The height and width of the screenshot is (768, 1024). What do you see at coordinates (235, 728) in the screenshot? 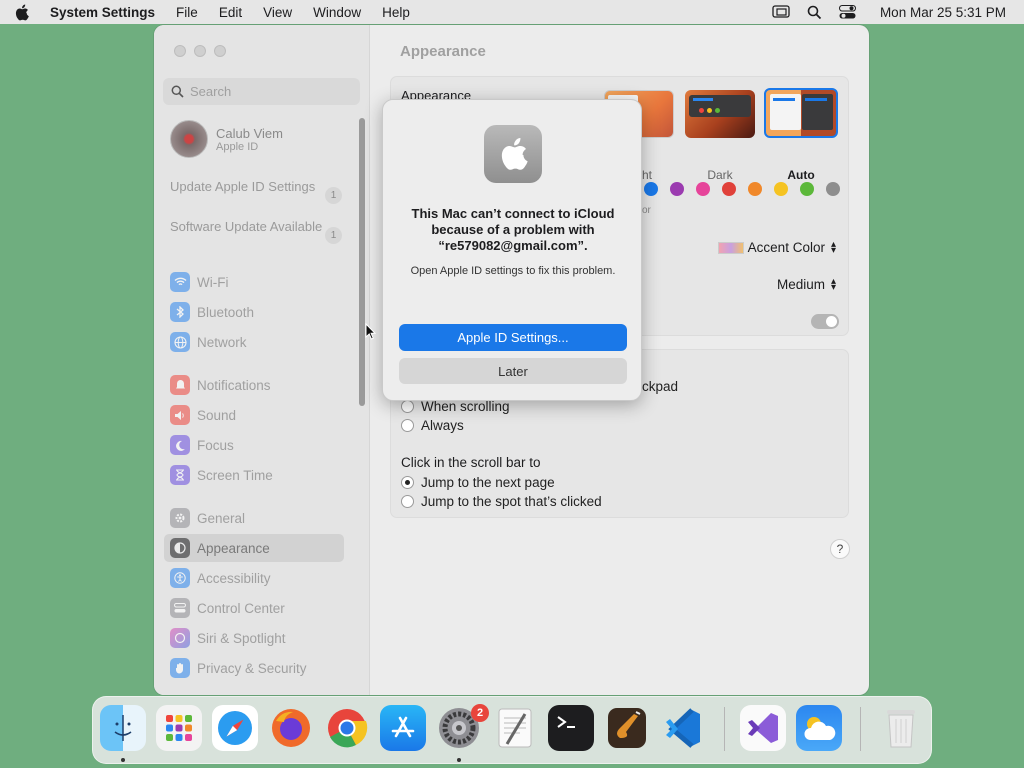
I see `dock-safari-icon` at bounding box center [235, 728].